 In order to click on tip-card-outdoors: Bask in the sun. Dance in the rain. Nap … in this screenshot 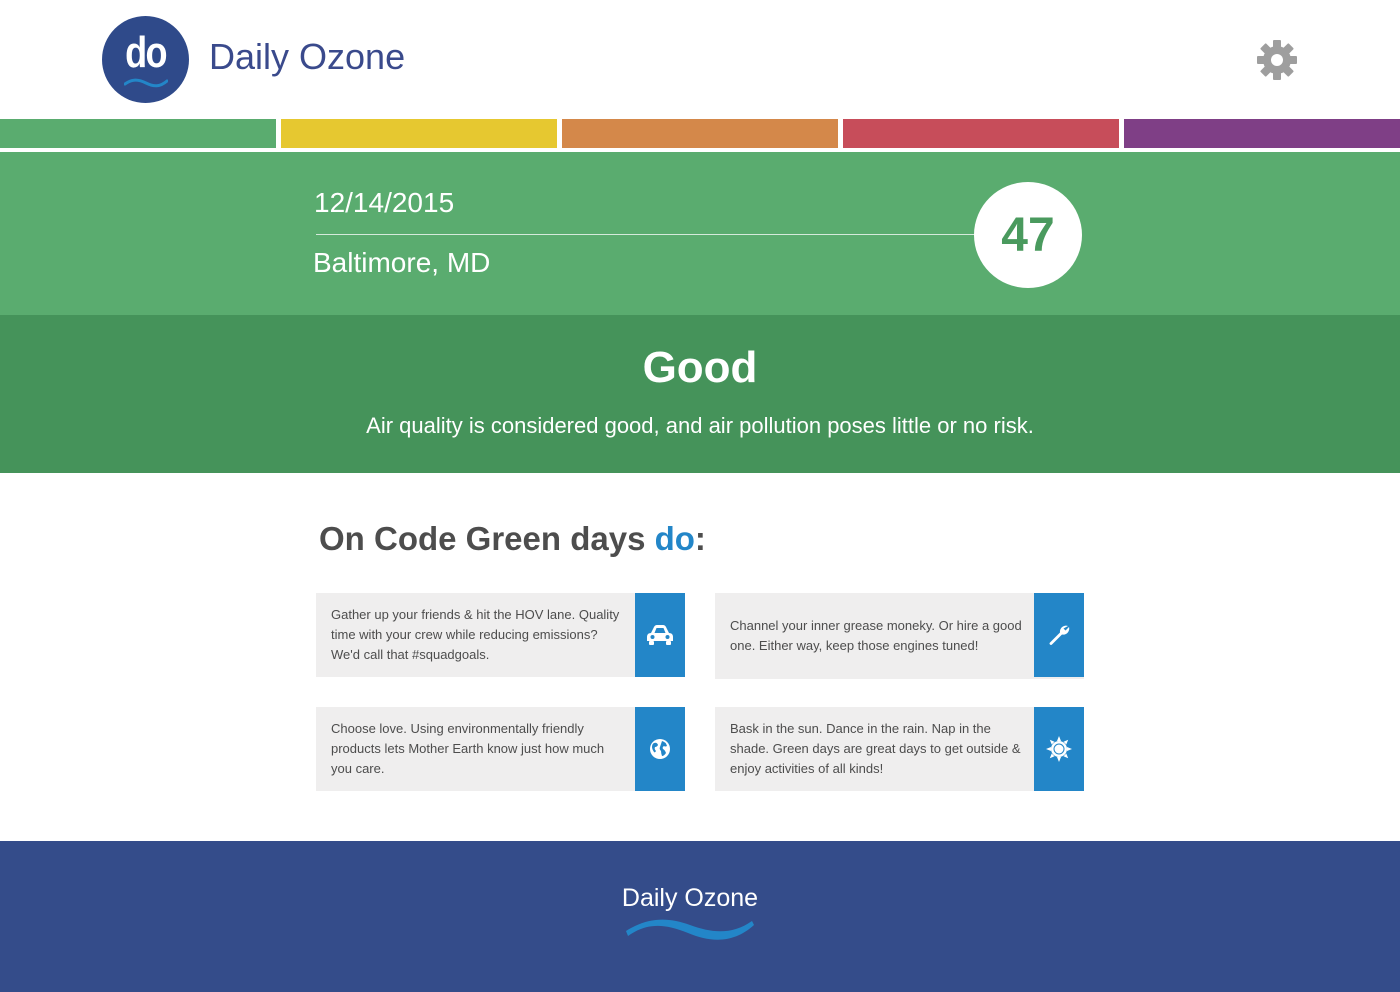, I will do `click(899, 749)`.